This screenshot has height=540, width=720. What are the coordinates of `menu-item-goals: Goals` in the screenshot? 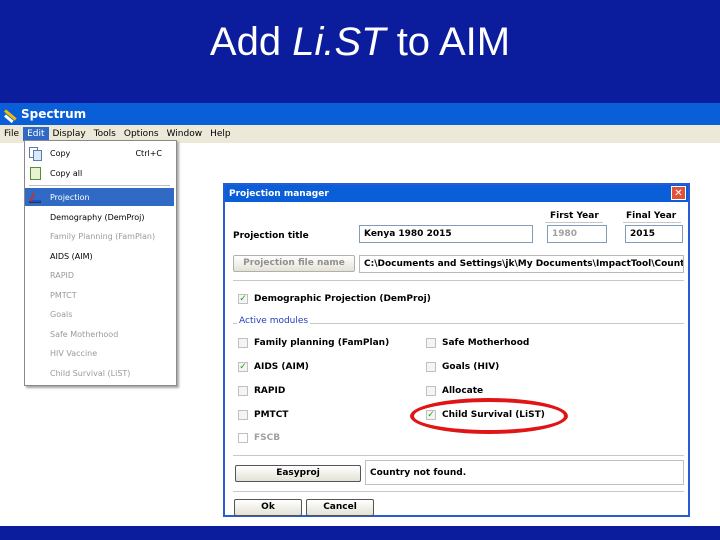 It's located at (99, 314).